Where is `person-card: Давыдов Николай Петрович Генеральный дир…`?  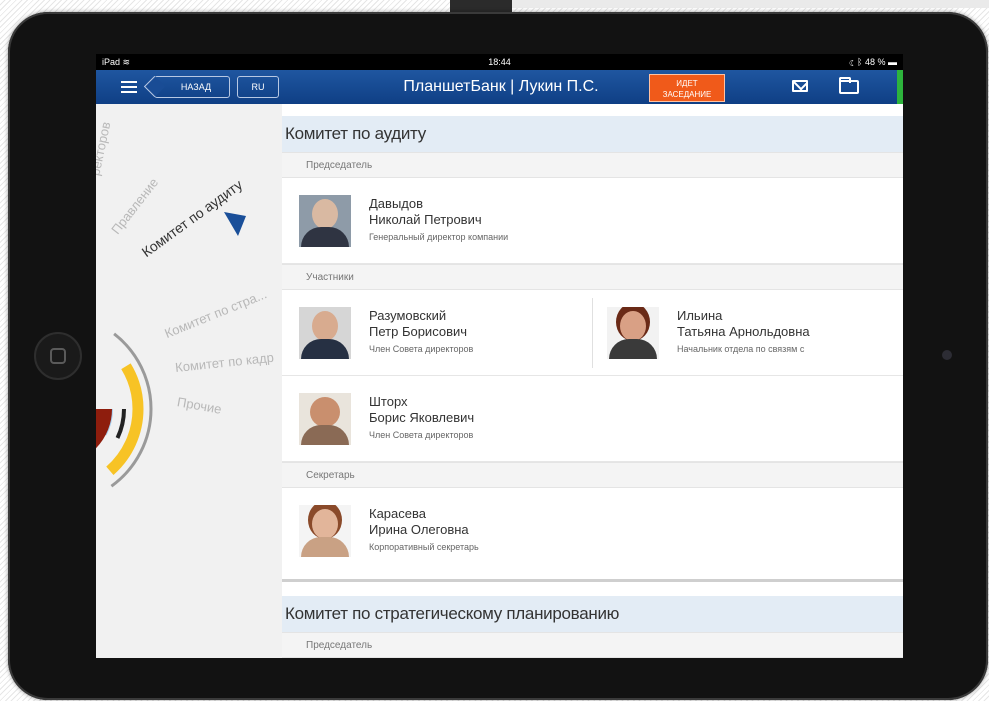
person-card: Давыдов Николай Петрович Генеральный дир… is located at coordinates (592, 221).